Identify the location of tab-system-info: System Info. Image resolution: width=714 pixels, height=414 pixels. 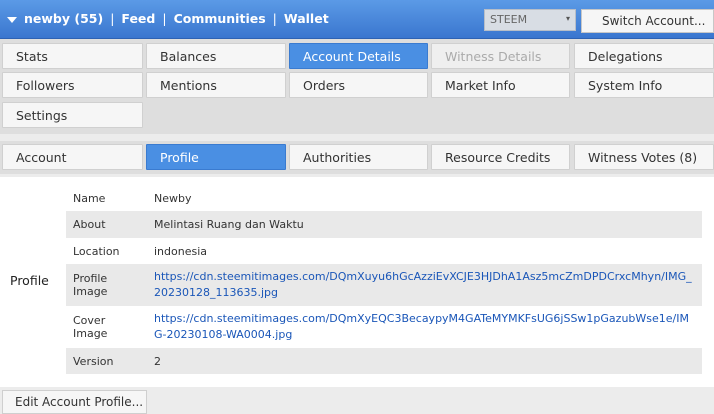
(644, 85).